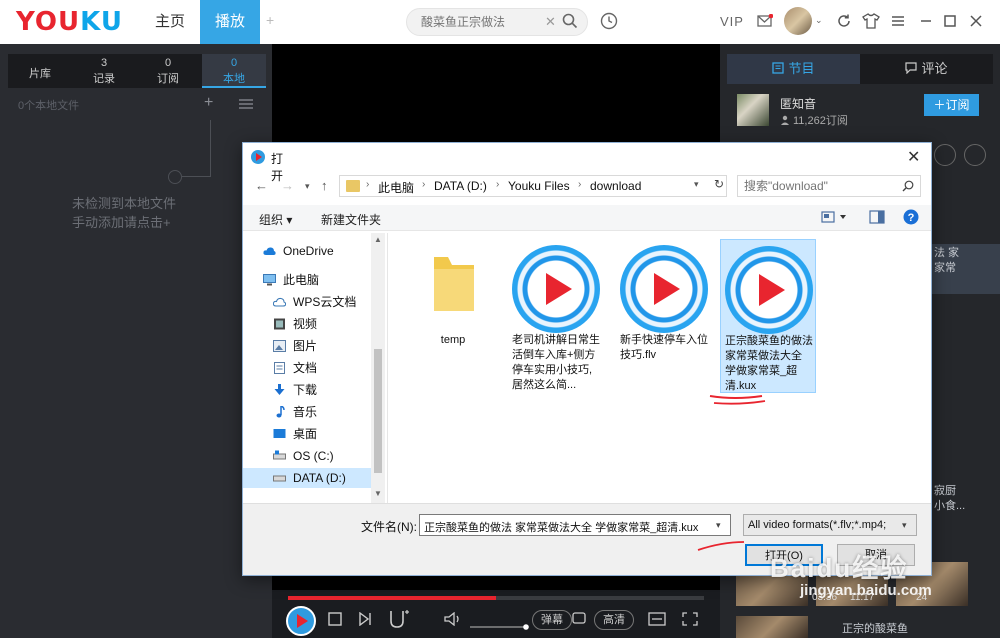  What do you see at coordinates (731, 473) in the screenshot?
I see `red-annotation-marks` at bounding box center [731, 473].